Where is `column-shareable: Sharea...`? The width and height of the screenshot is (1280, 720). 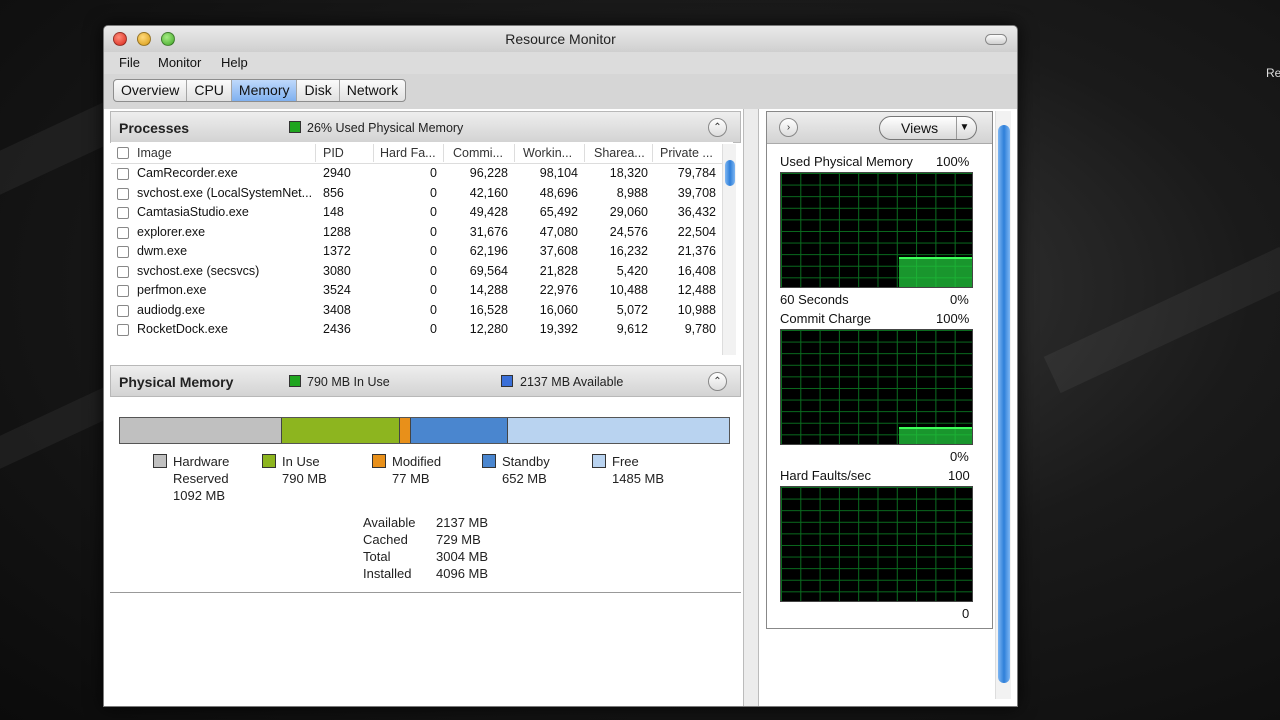
column-shareable: Sharea... is located at coordinates (619, 153).